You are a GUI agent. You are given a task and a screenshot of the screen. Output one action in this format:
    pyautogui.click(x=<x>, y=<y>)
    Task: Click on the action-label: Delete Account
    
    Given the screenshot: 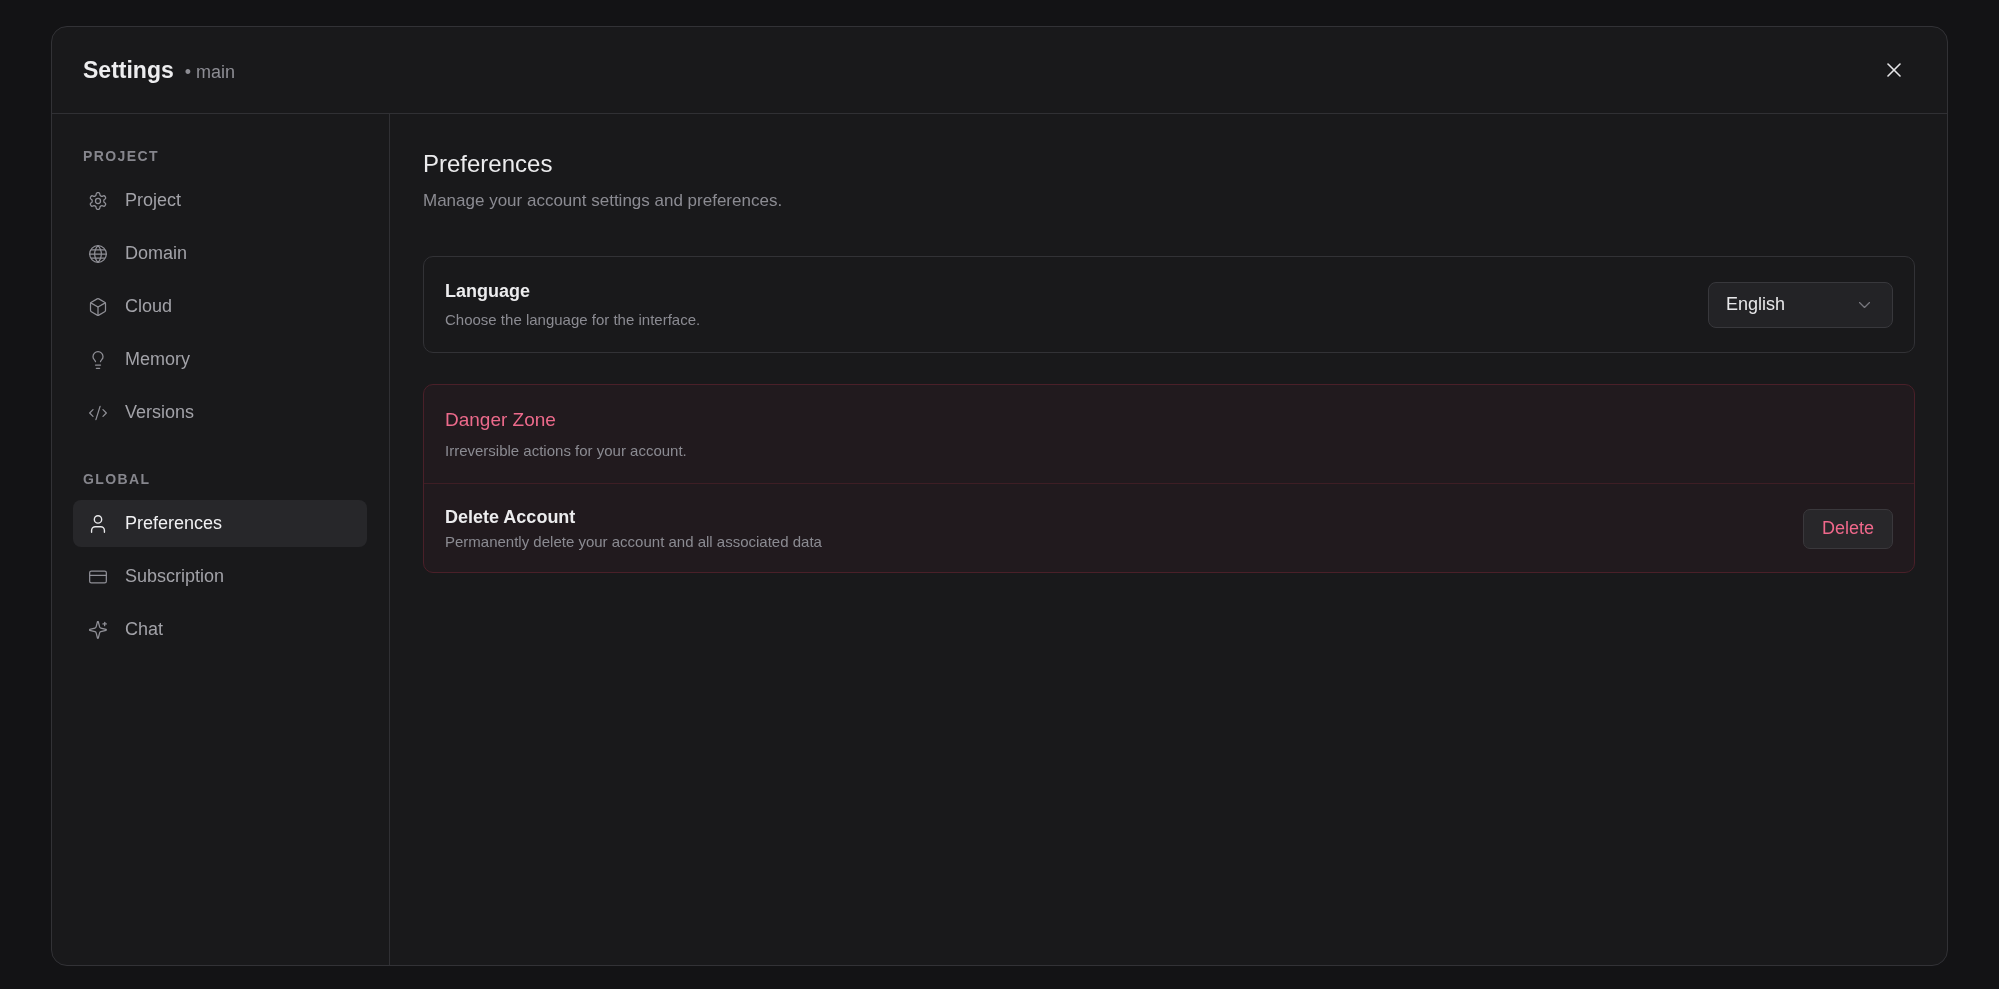 What is the action you would take?
    pyautogui.click(x=510, y=517)
    